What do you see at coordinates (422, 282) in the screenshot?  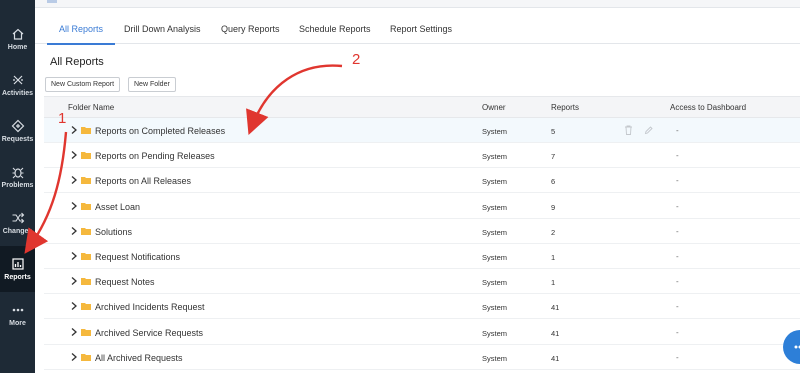 I see `table-row: Request Notes System 1 -` at bounding box center [422, 282].